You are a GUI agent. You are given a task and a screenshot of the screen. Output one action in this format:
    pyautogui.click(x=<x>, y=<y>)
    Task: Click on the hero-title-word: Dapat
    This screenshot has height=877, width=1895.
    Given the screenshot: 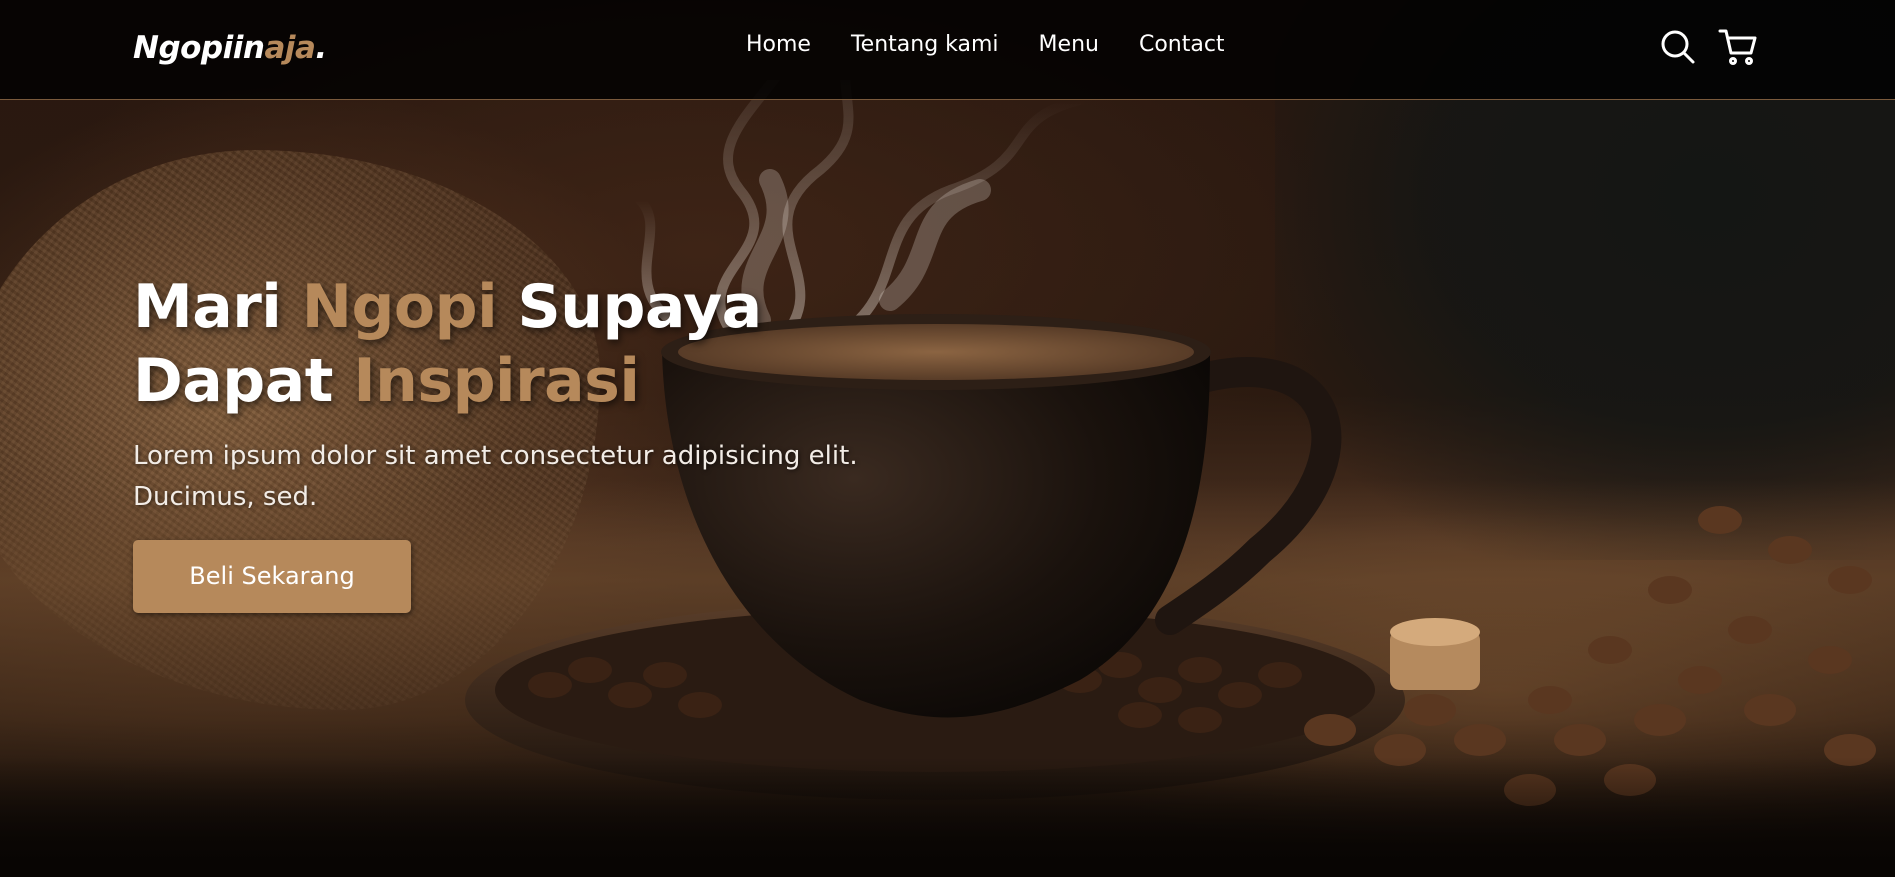 What is the action you would take?
    pyautogui.click(x=233, y=381)
    